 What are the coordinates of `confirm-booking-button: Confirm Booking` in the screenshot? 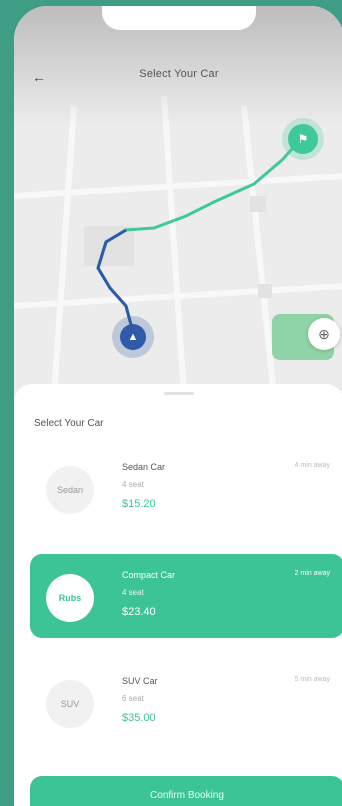 It's located at (186, 791).